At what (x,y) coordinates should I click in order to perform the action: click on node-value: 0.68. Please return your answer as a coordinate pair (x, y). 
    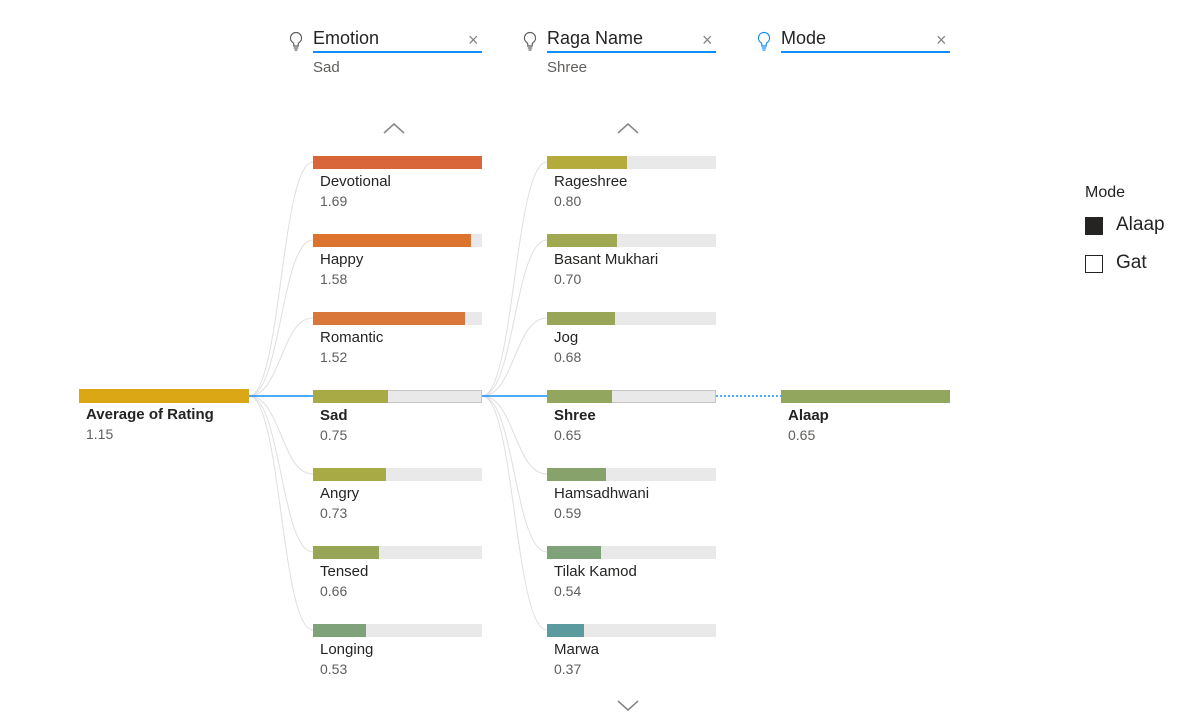
    Looking at the image, I should click on (568, 357).